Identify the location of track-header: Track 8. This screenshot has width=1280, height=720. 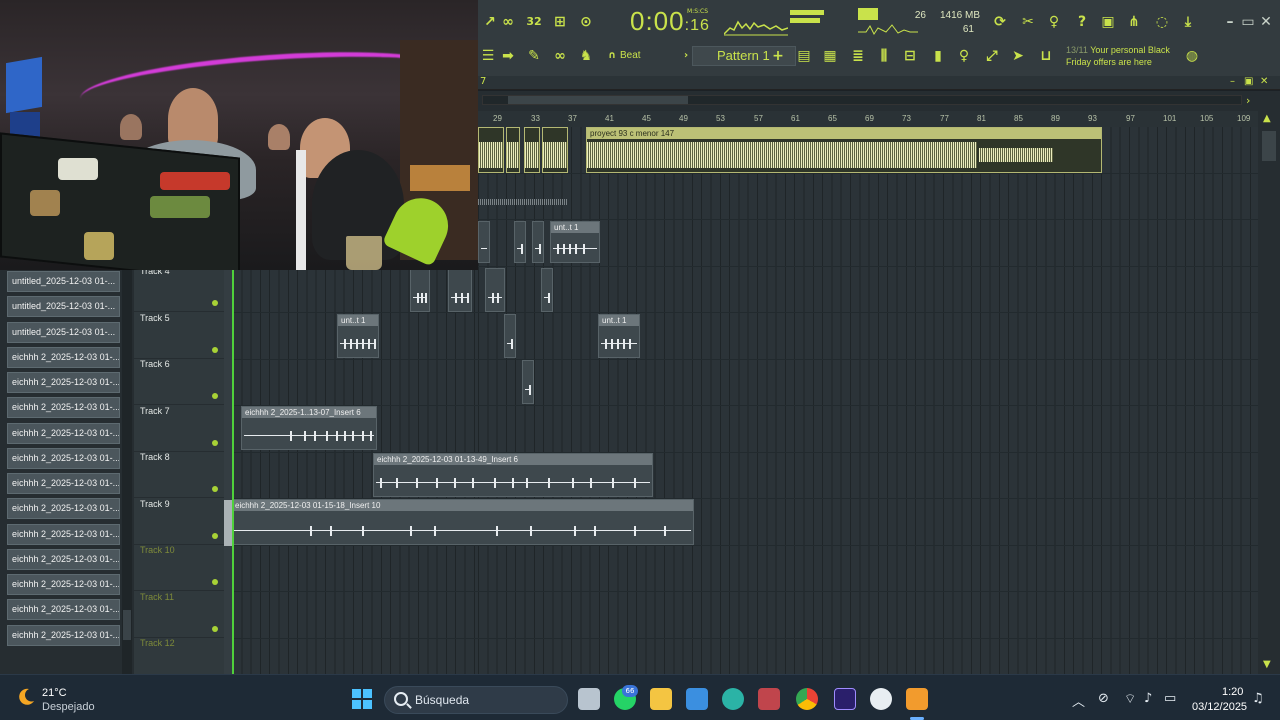
(179, 475).